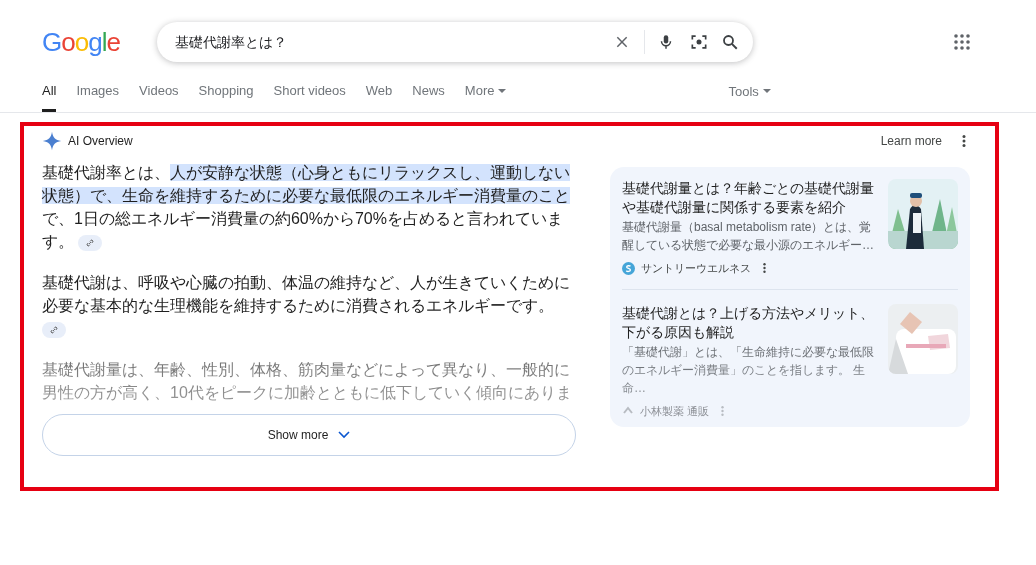 The width and height of the screenshot is (1036, 565). What do you see at coordinates (749, 97) in the screenshot?
I see `tools-button: Tools` at bounding box center [749, 97].